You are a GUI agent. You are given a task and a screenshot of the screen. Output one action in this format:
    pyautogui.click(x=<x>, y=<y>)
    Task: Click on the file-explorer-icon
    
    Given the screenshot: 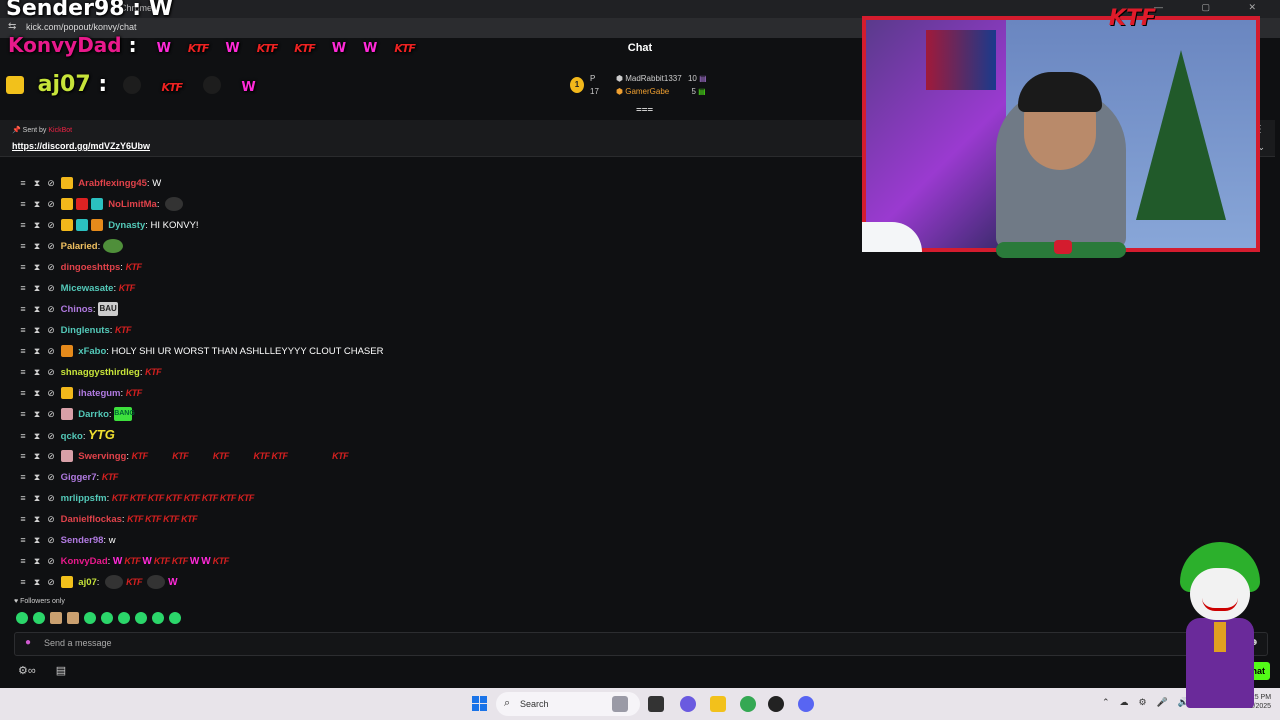 What is the action you would take?
    pyautogui.click(x=718, y=704)
    